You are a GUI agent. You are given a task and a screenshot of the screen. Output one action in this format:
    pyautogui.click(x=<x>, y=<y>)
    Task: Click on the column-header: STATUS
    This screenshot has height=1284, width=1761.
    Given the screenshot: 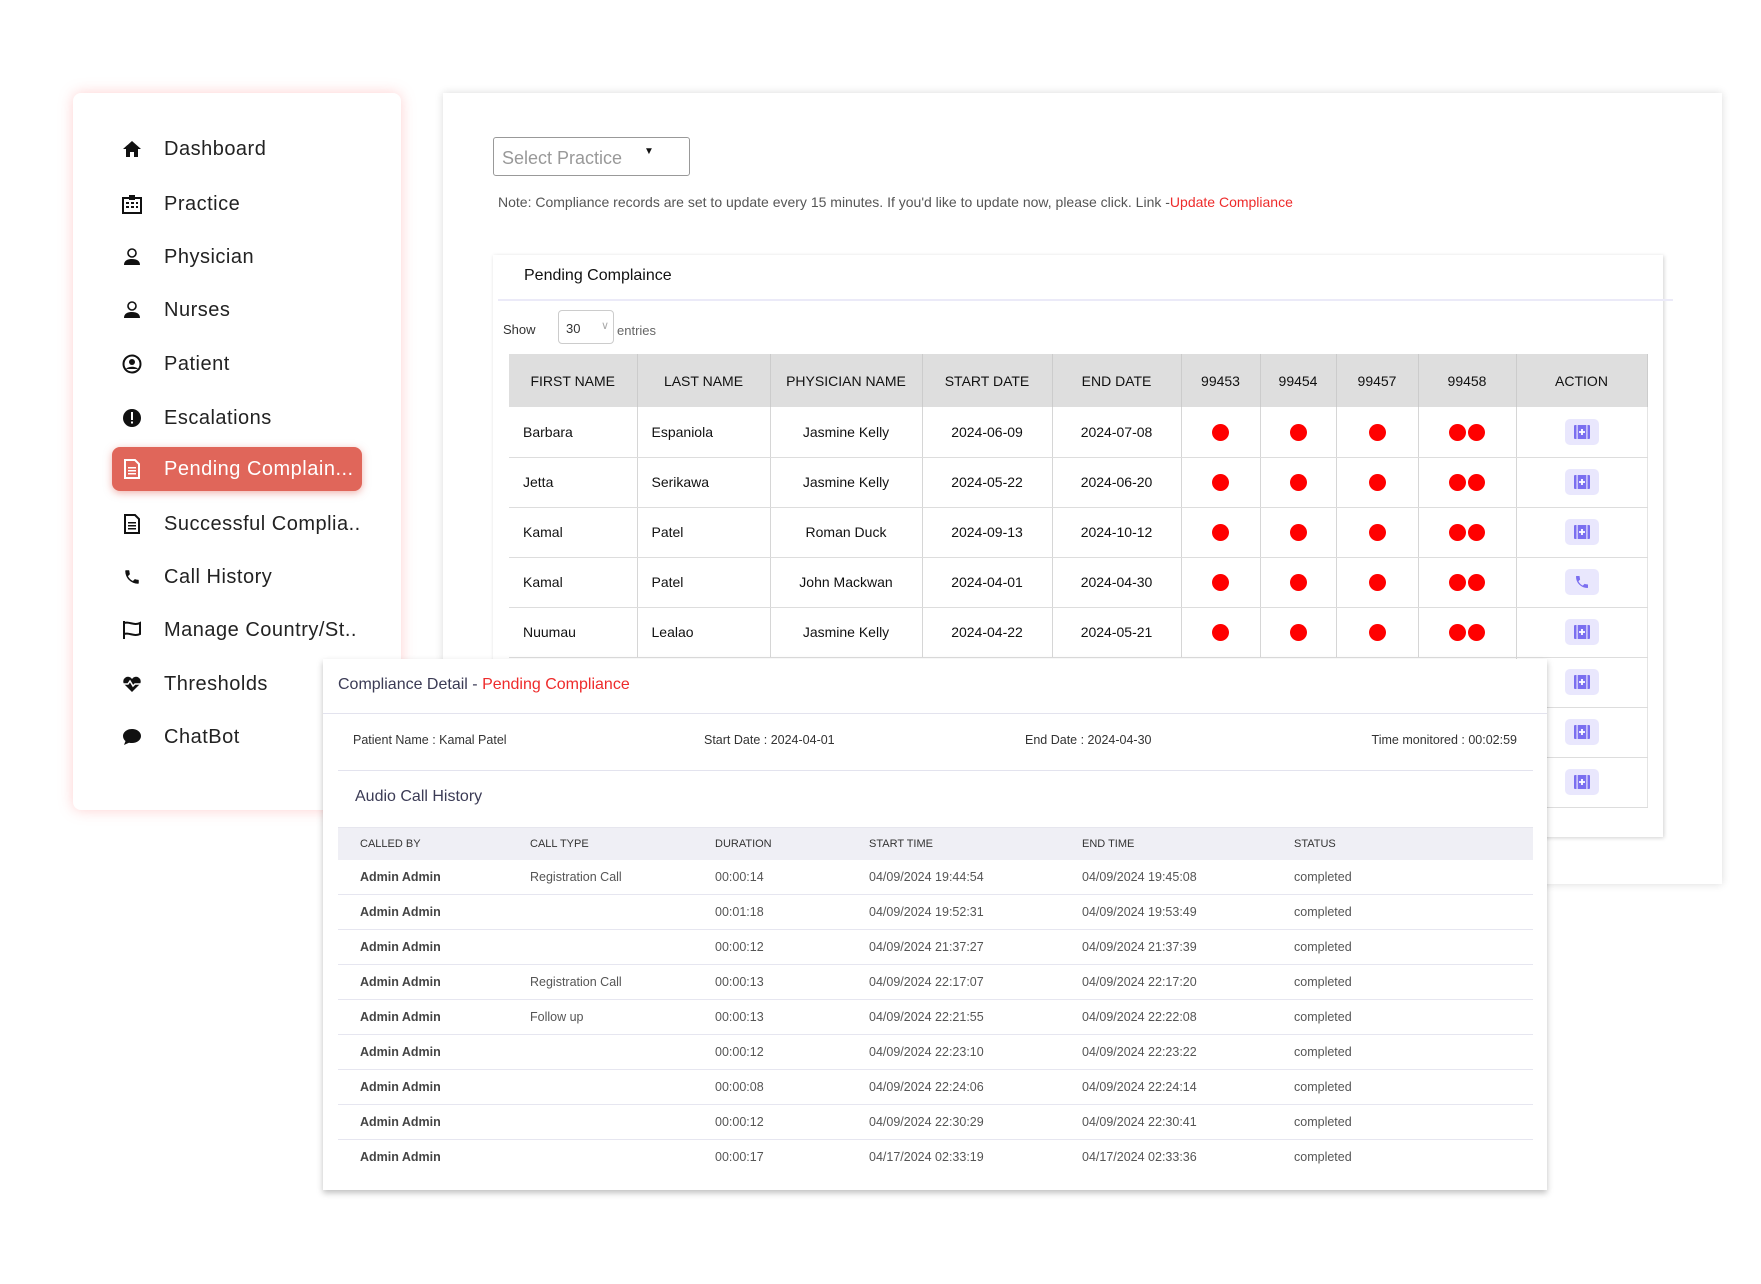 What is the action you would take?
    pyautogui.click(x=1413, y=843)
    